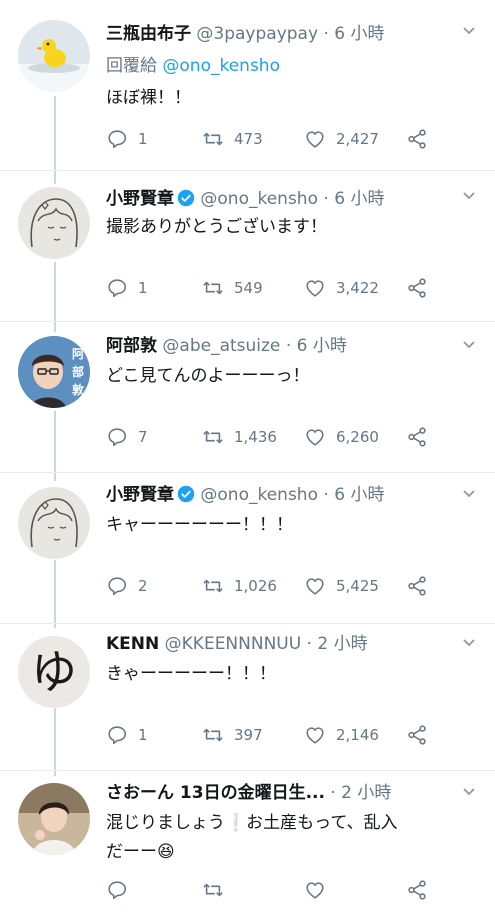  I want to click on display-name: 阿部敦, so click(131, 346).